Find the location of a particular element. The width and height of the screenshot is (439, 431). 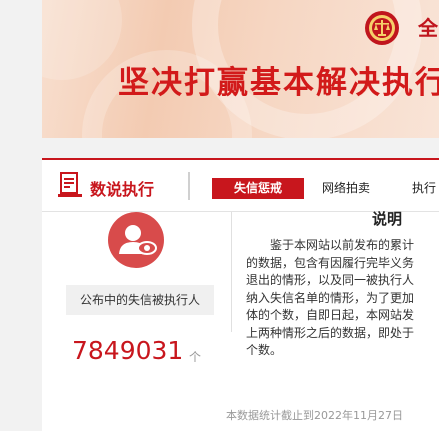

note-line: 个数。 is located at coordinates (264, 350).